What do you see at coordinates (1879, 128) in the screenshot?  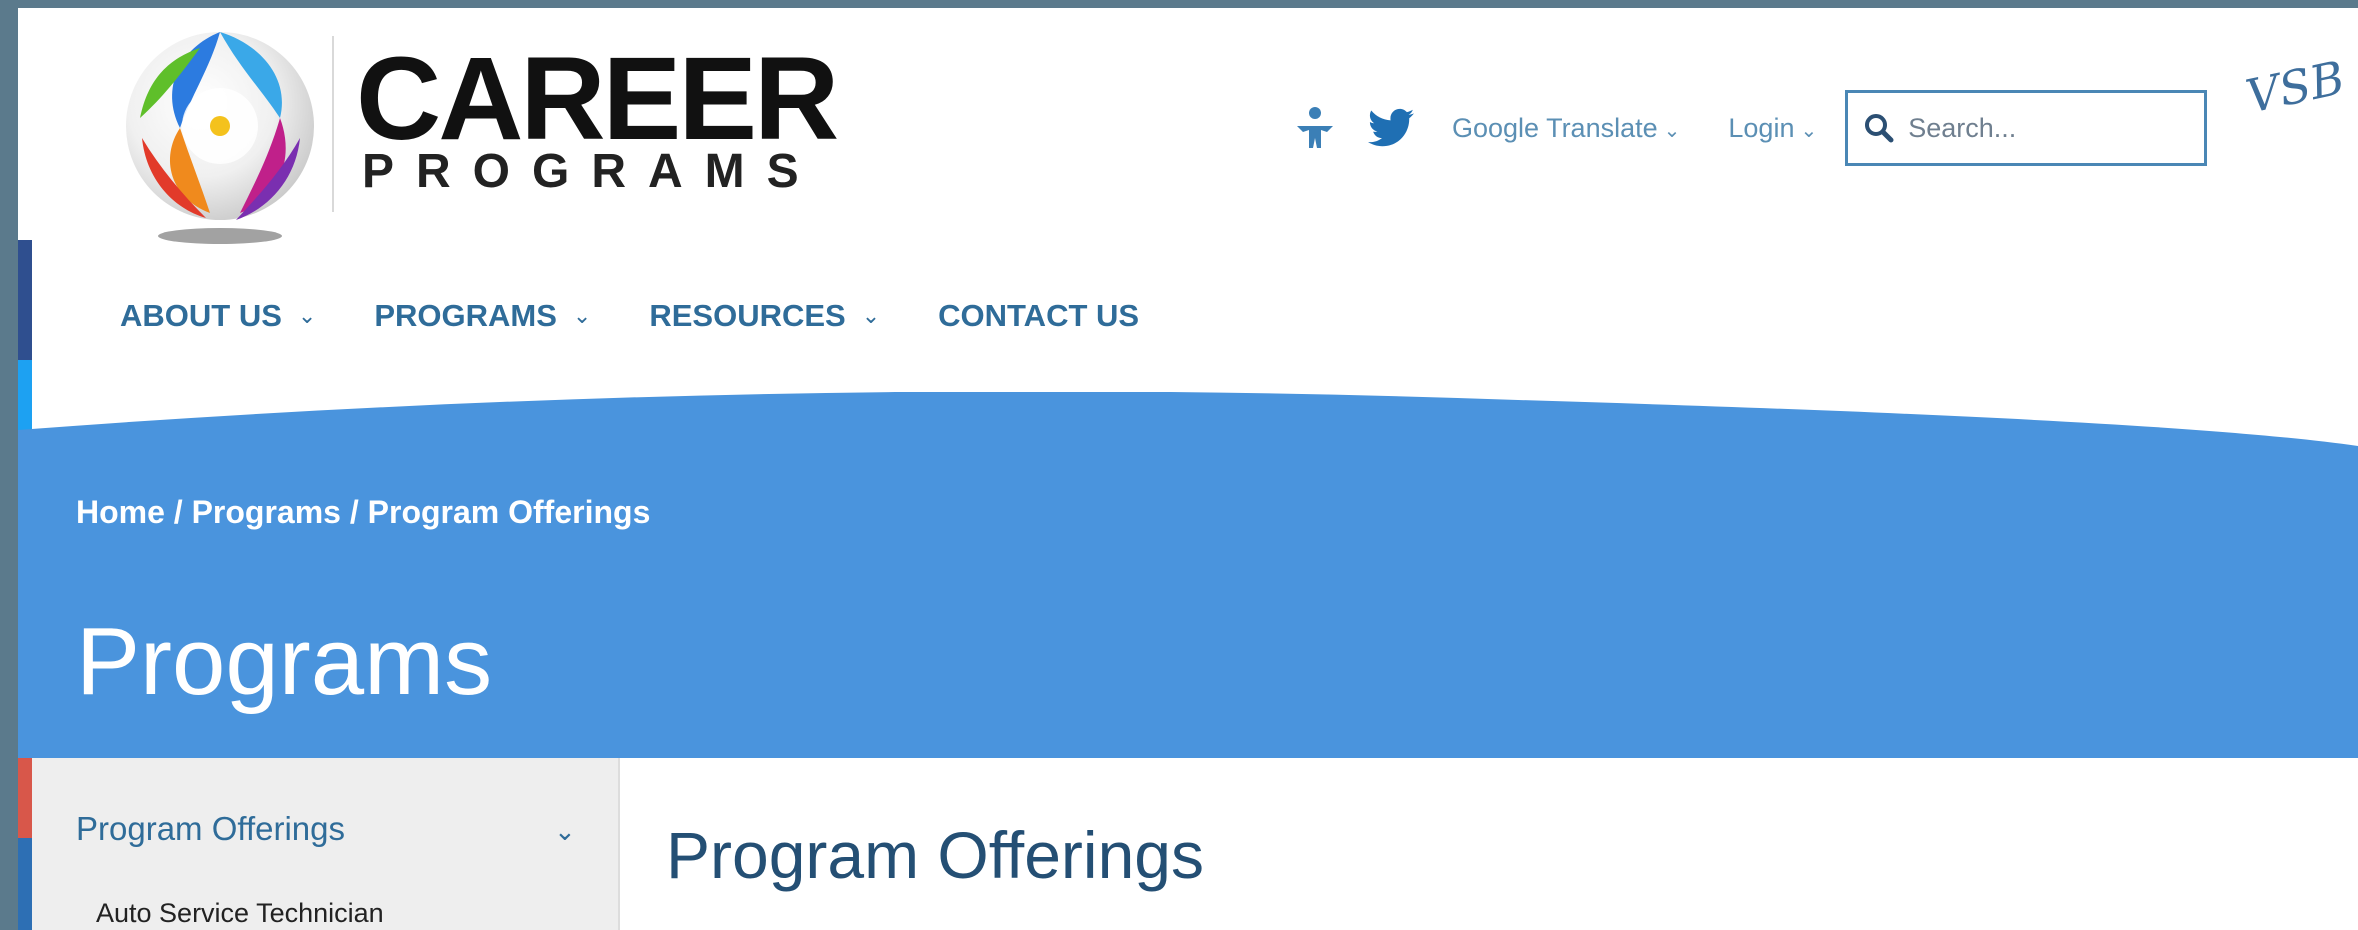 I see `search-icon` at bounding box center [1879, 128].